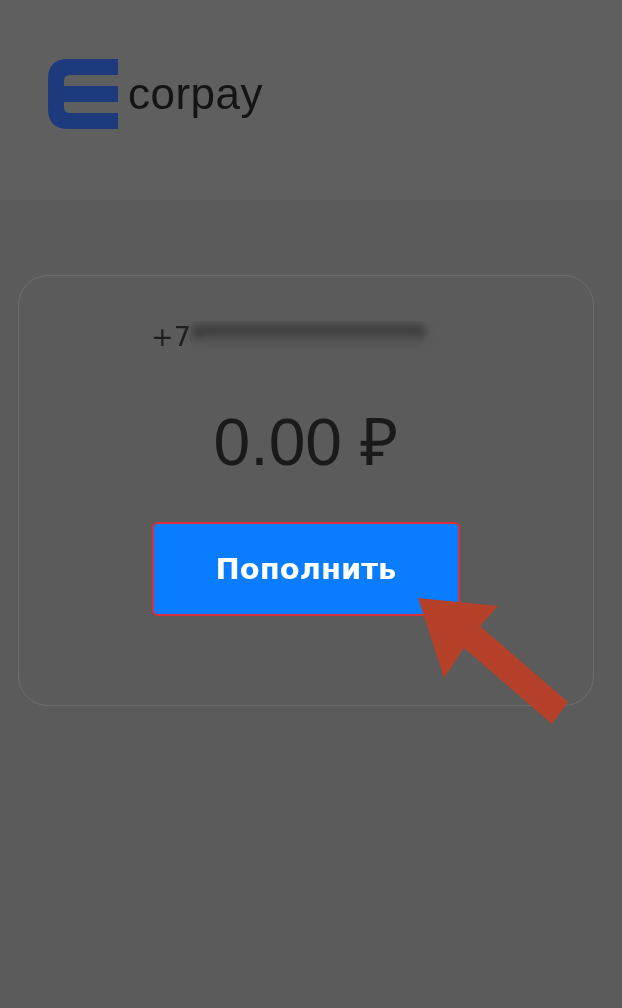 The width and height of the screenshot is (622, 1008). Describe the element at coordinates (196, 94) in the screenshot. I see `brand-name: corpay` at that location.